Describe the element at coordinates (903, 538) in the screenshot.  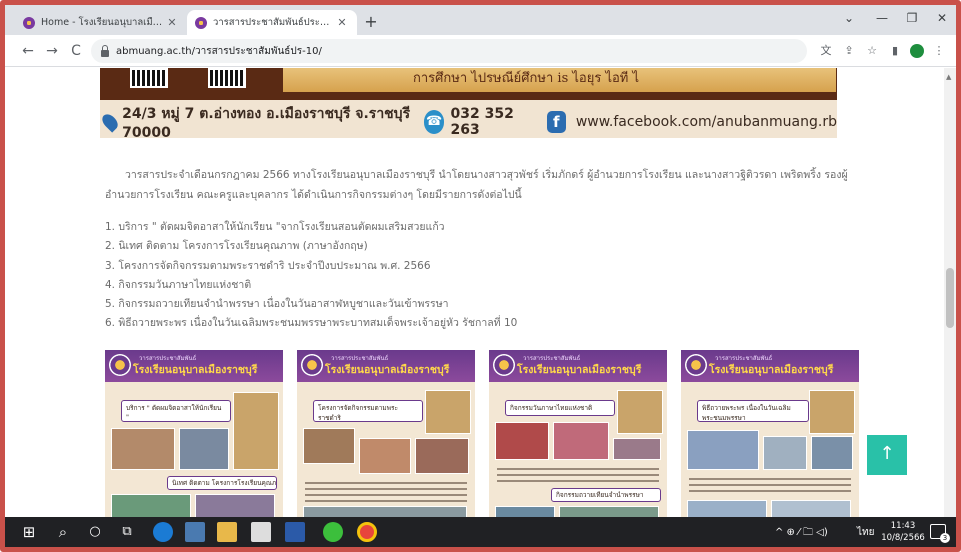
I see `clock-date: 10/8/2566` at that location.